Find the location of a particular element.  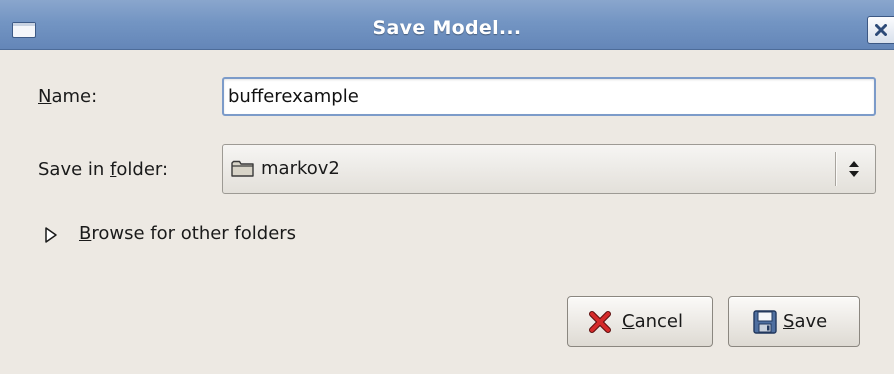

name-entry-frame is located at coordinates (549, 96).